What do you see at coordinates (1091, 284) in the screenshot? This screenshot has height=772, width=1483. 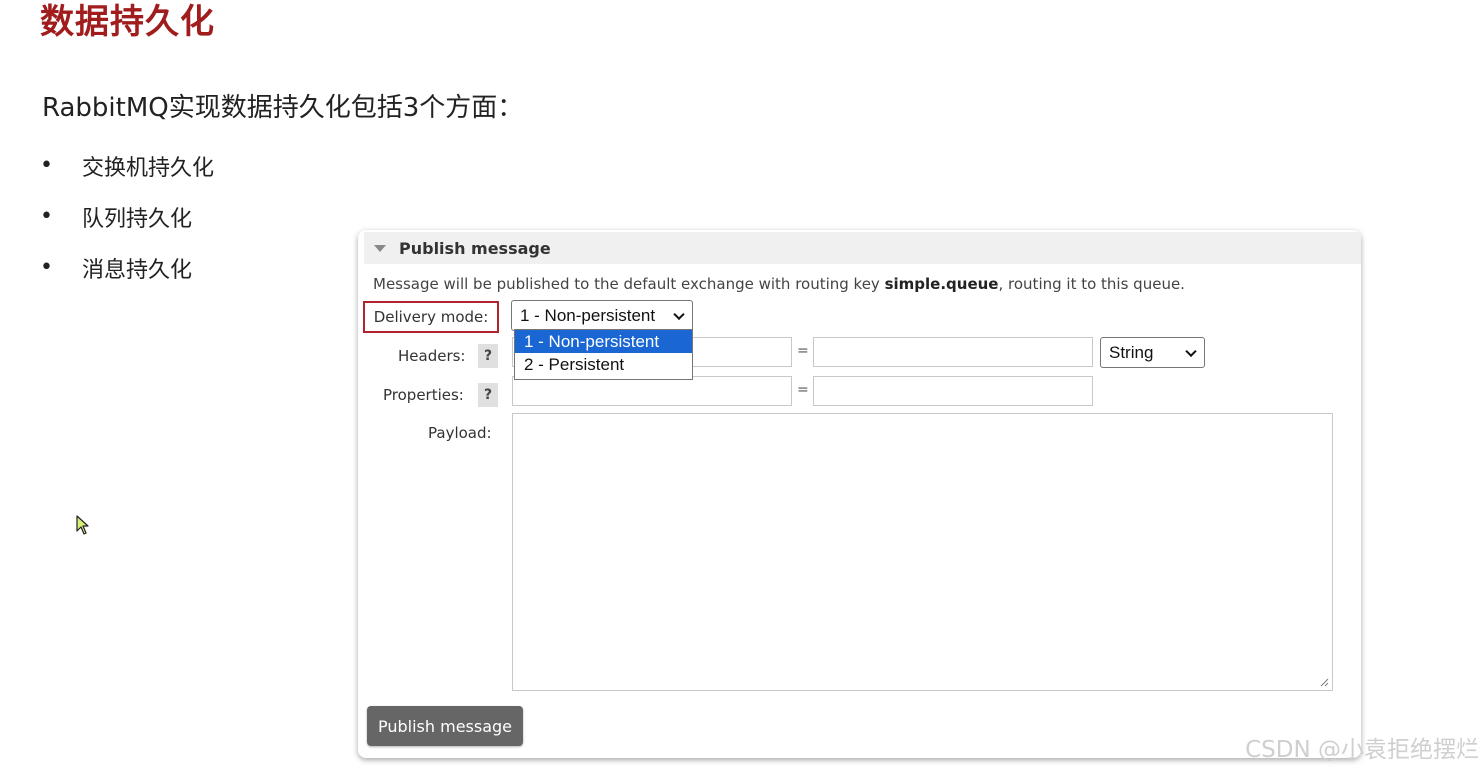 I see `description-suffix: , routing it to this queue.` at bounding box center [1091, 284].